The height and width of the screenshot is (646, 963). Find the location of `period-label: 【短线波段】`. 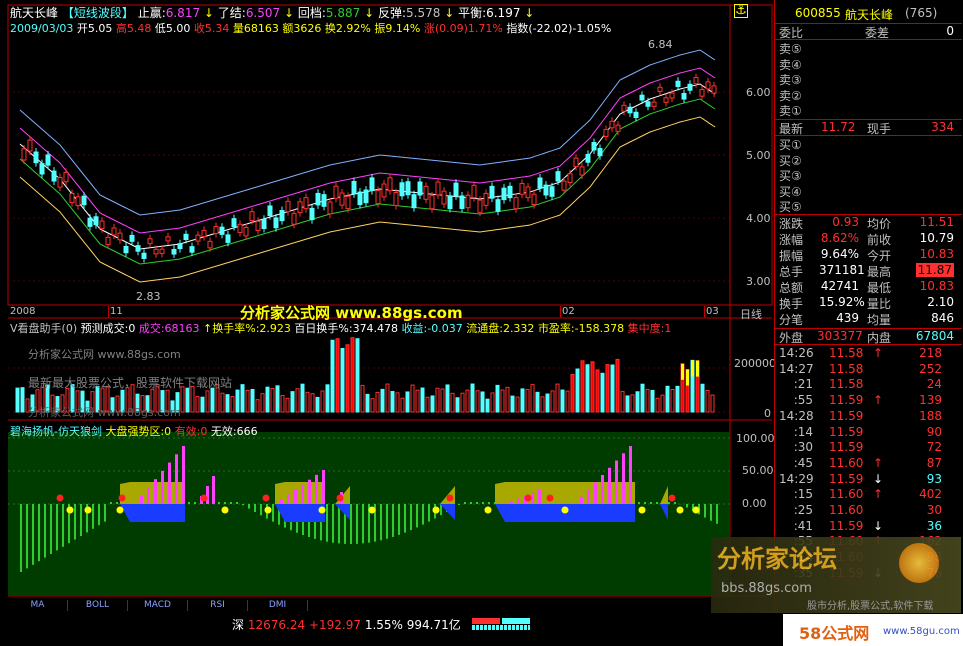

period-label: 【短线波段】 is located at coordinates (98, 13).